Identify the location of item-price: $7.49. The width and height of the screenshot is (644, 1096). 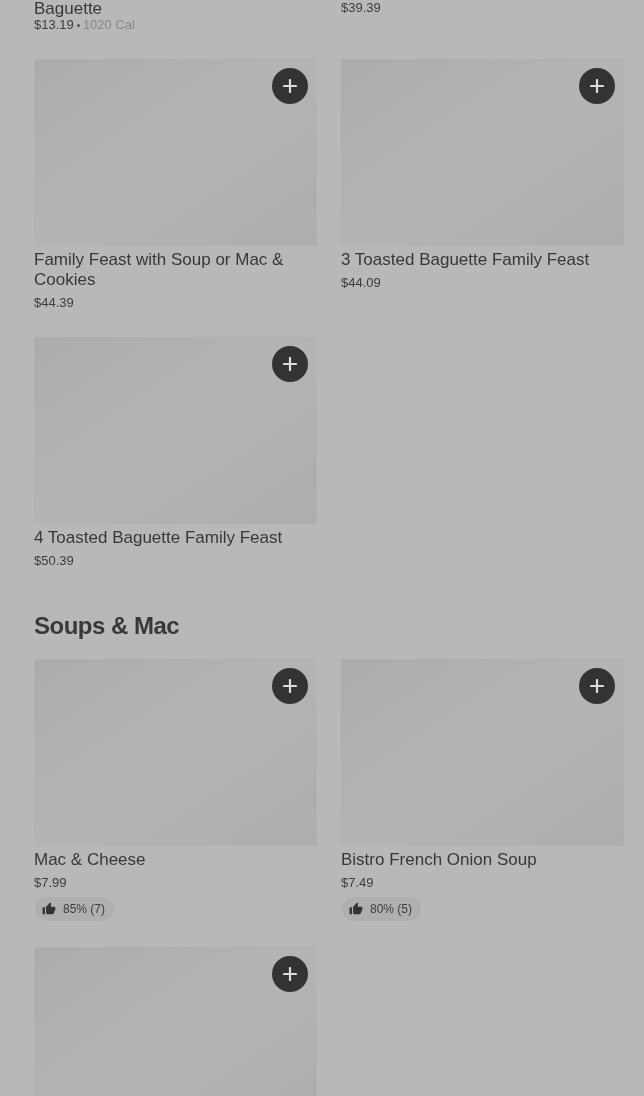
(358, 883).